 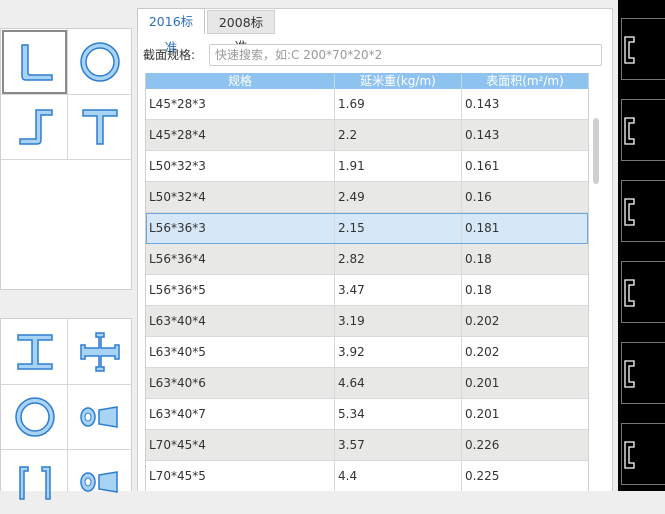 I want to click on angle-section-icon, so click(x=36, y=62).